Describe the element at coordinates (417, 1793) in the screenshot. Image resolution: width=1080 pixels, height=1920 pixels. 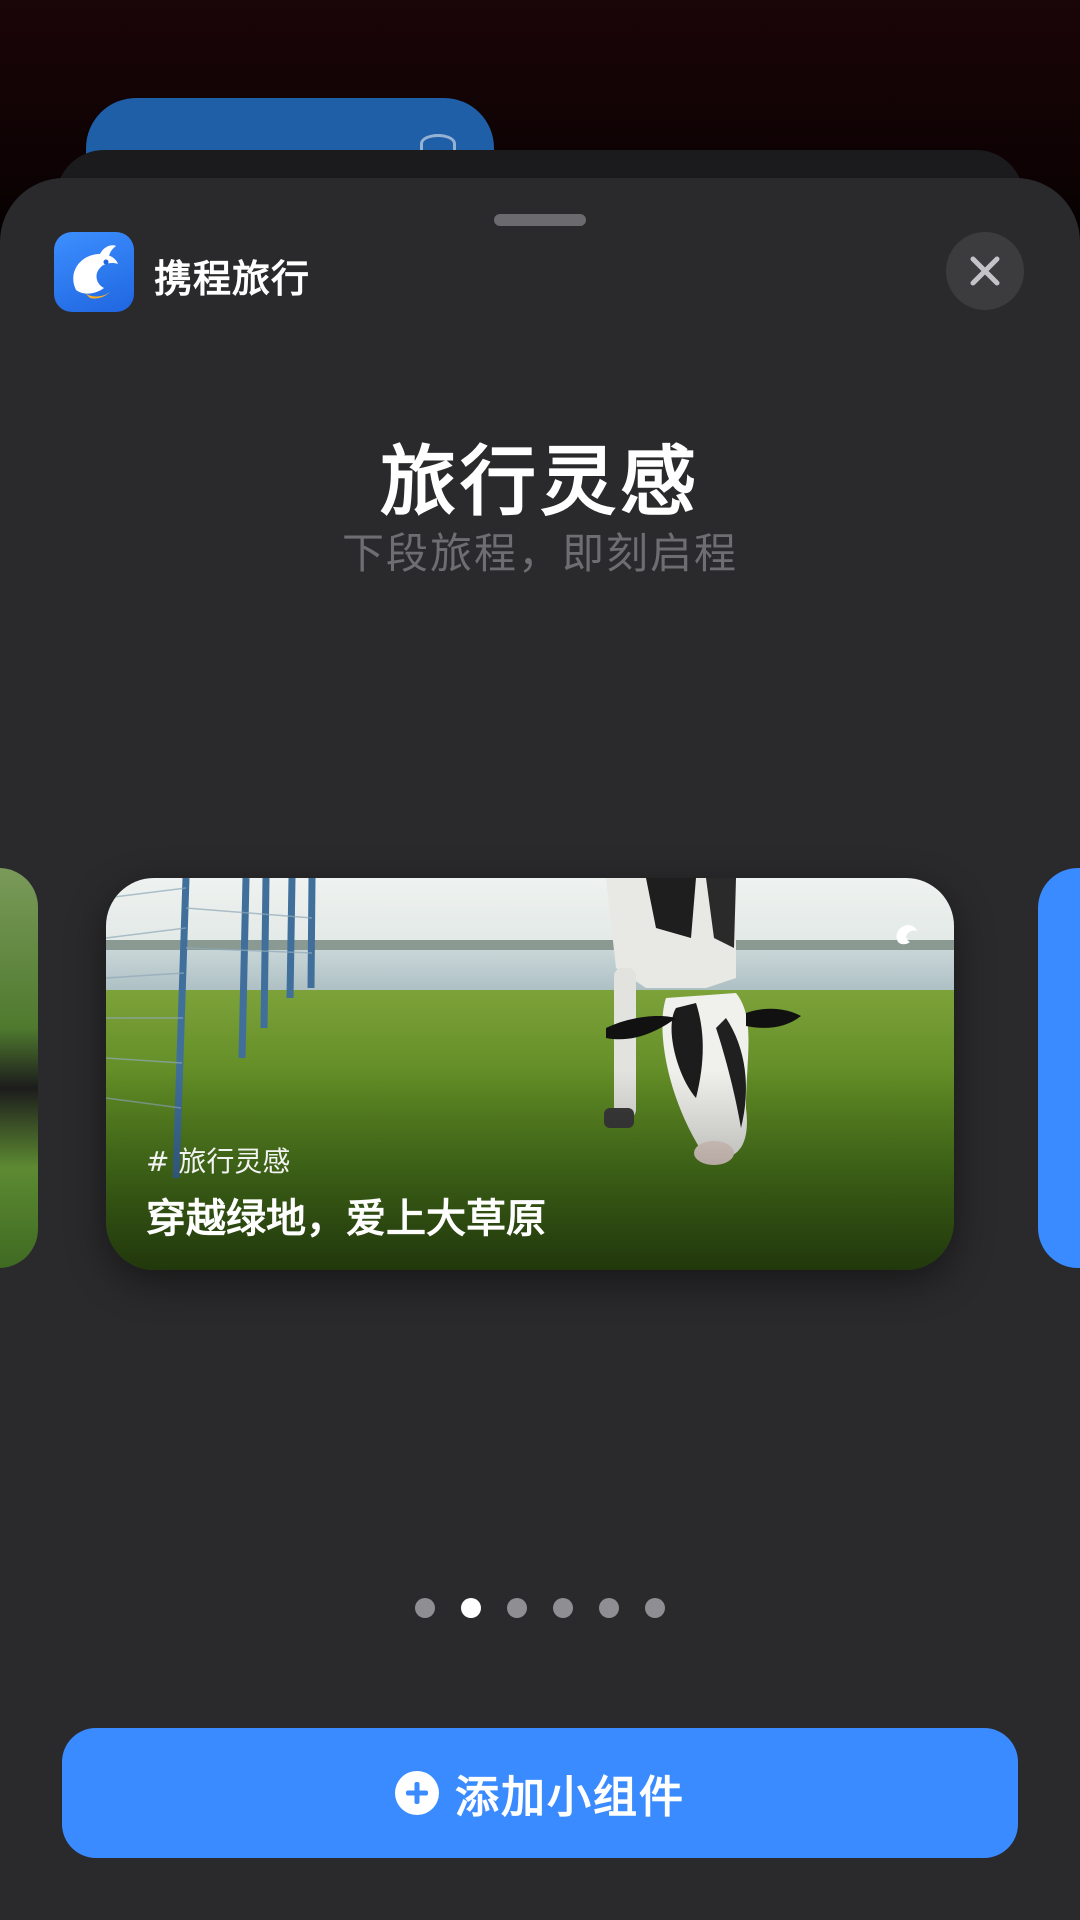
I see `plus-circle-icon` at that location.